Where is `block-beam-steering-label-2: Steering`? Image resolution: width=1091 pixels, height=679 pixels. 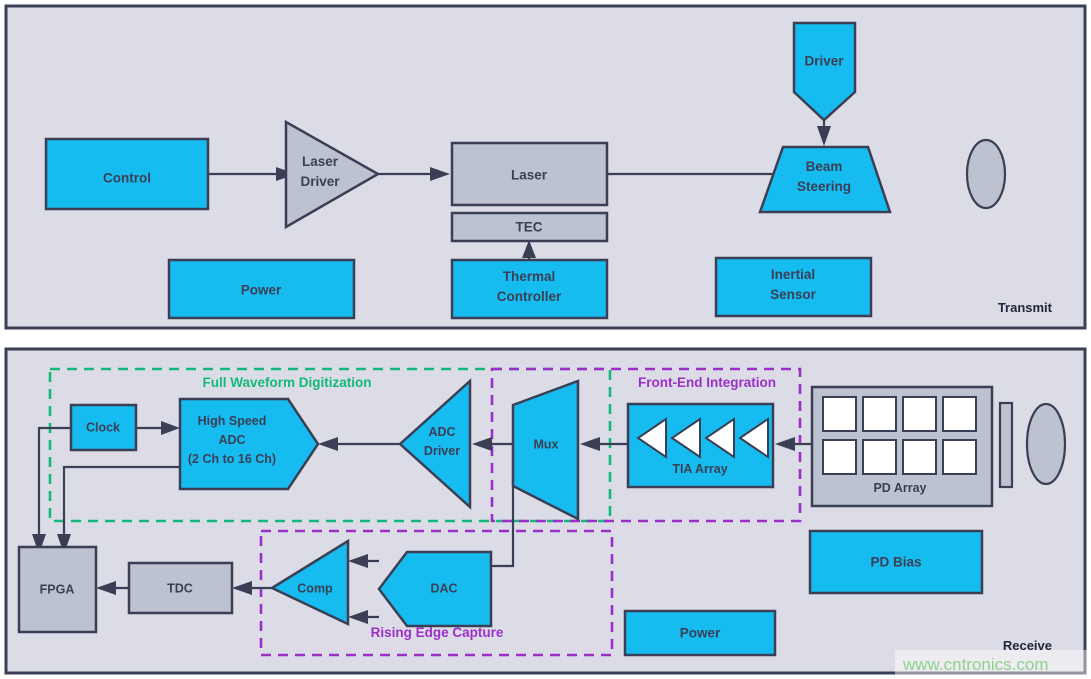 block-beam-steering-label-2: Steering is located at coordinates (824, 186).